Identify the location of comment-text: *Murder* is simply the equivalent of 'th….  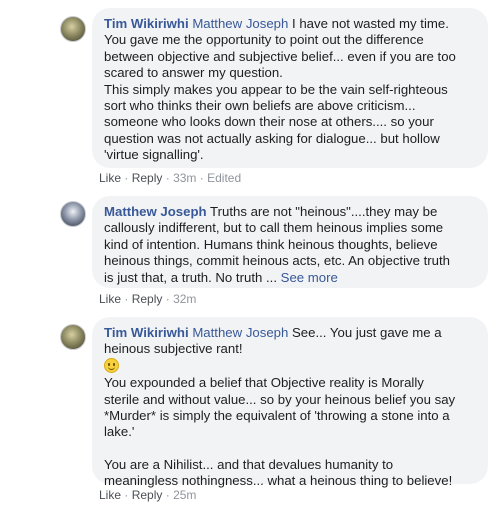
(277, 416).